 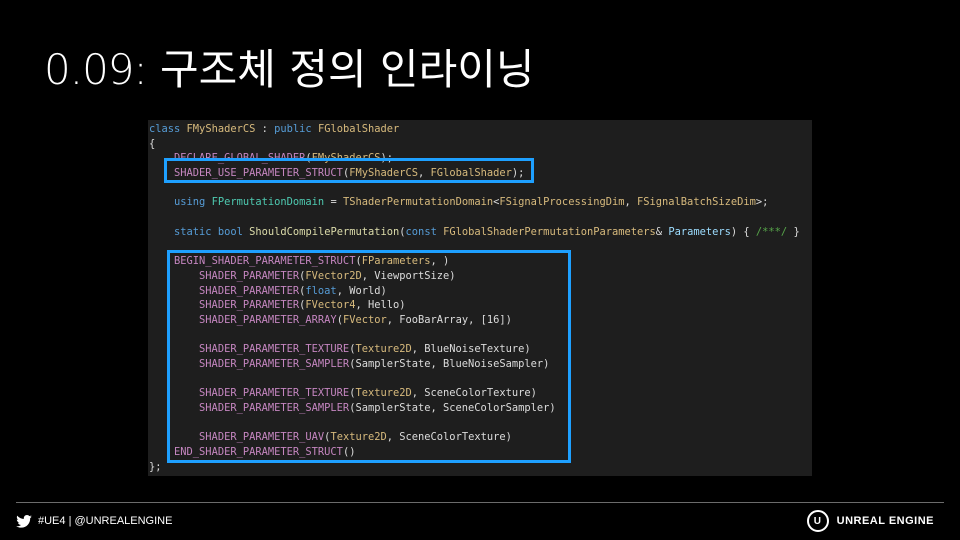 I want to click on code-line: SHADER_PARAMETER(FVector4, Hello), so click(x=302, y=305).